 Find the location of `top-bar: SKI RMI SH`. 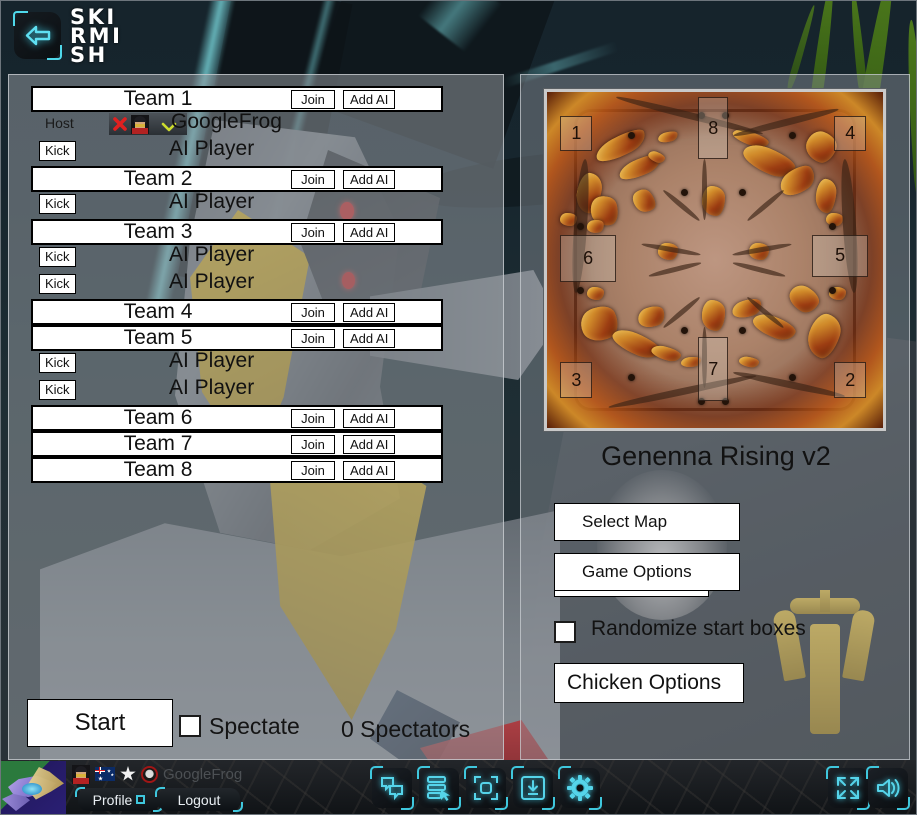

top-bar: SKI RMI SH is located at coordinates (458, 36).